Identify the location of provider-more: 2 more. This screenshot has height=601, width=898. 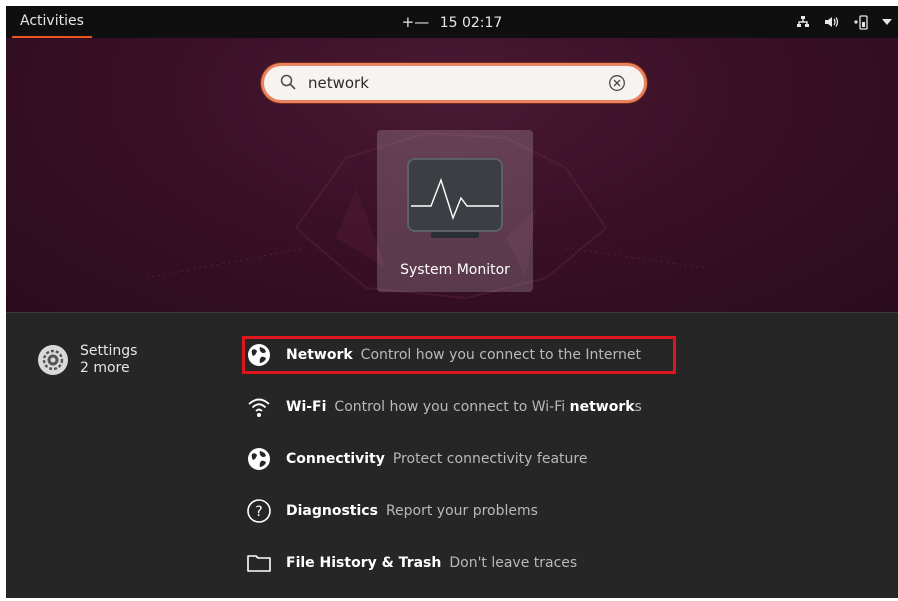
(105, 368).